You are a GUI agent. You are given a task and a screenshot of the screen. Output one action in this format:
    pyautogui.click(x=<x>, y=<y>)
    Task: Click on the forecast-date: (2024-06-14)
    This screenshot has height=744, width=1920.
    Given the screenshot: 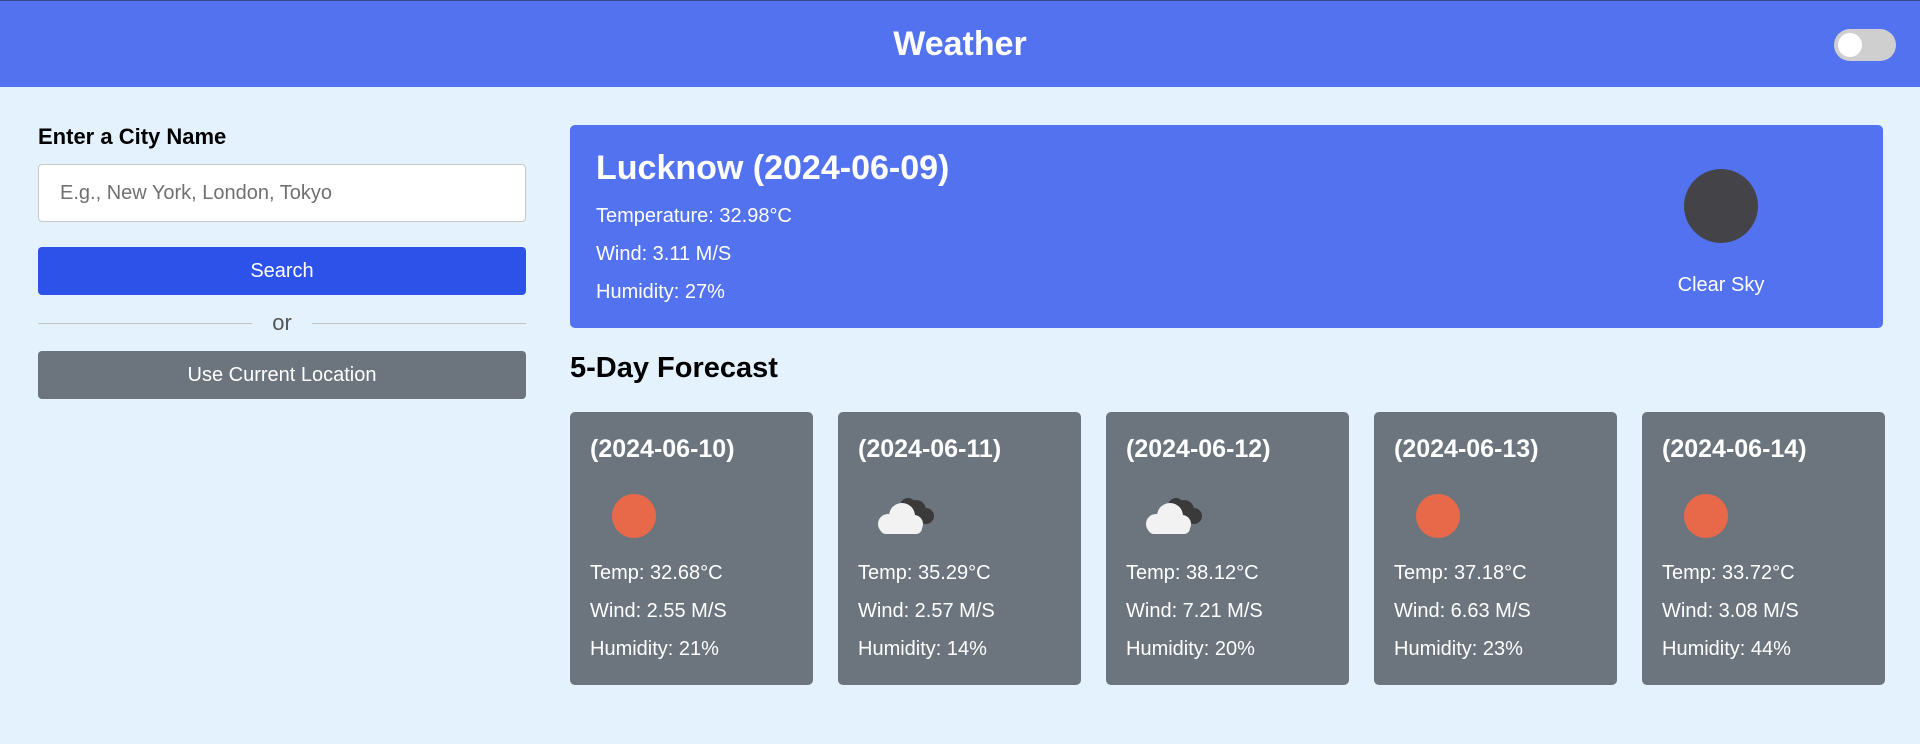 What is the action you would take?
    pyautogui.click(x=1734, y=449)
    